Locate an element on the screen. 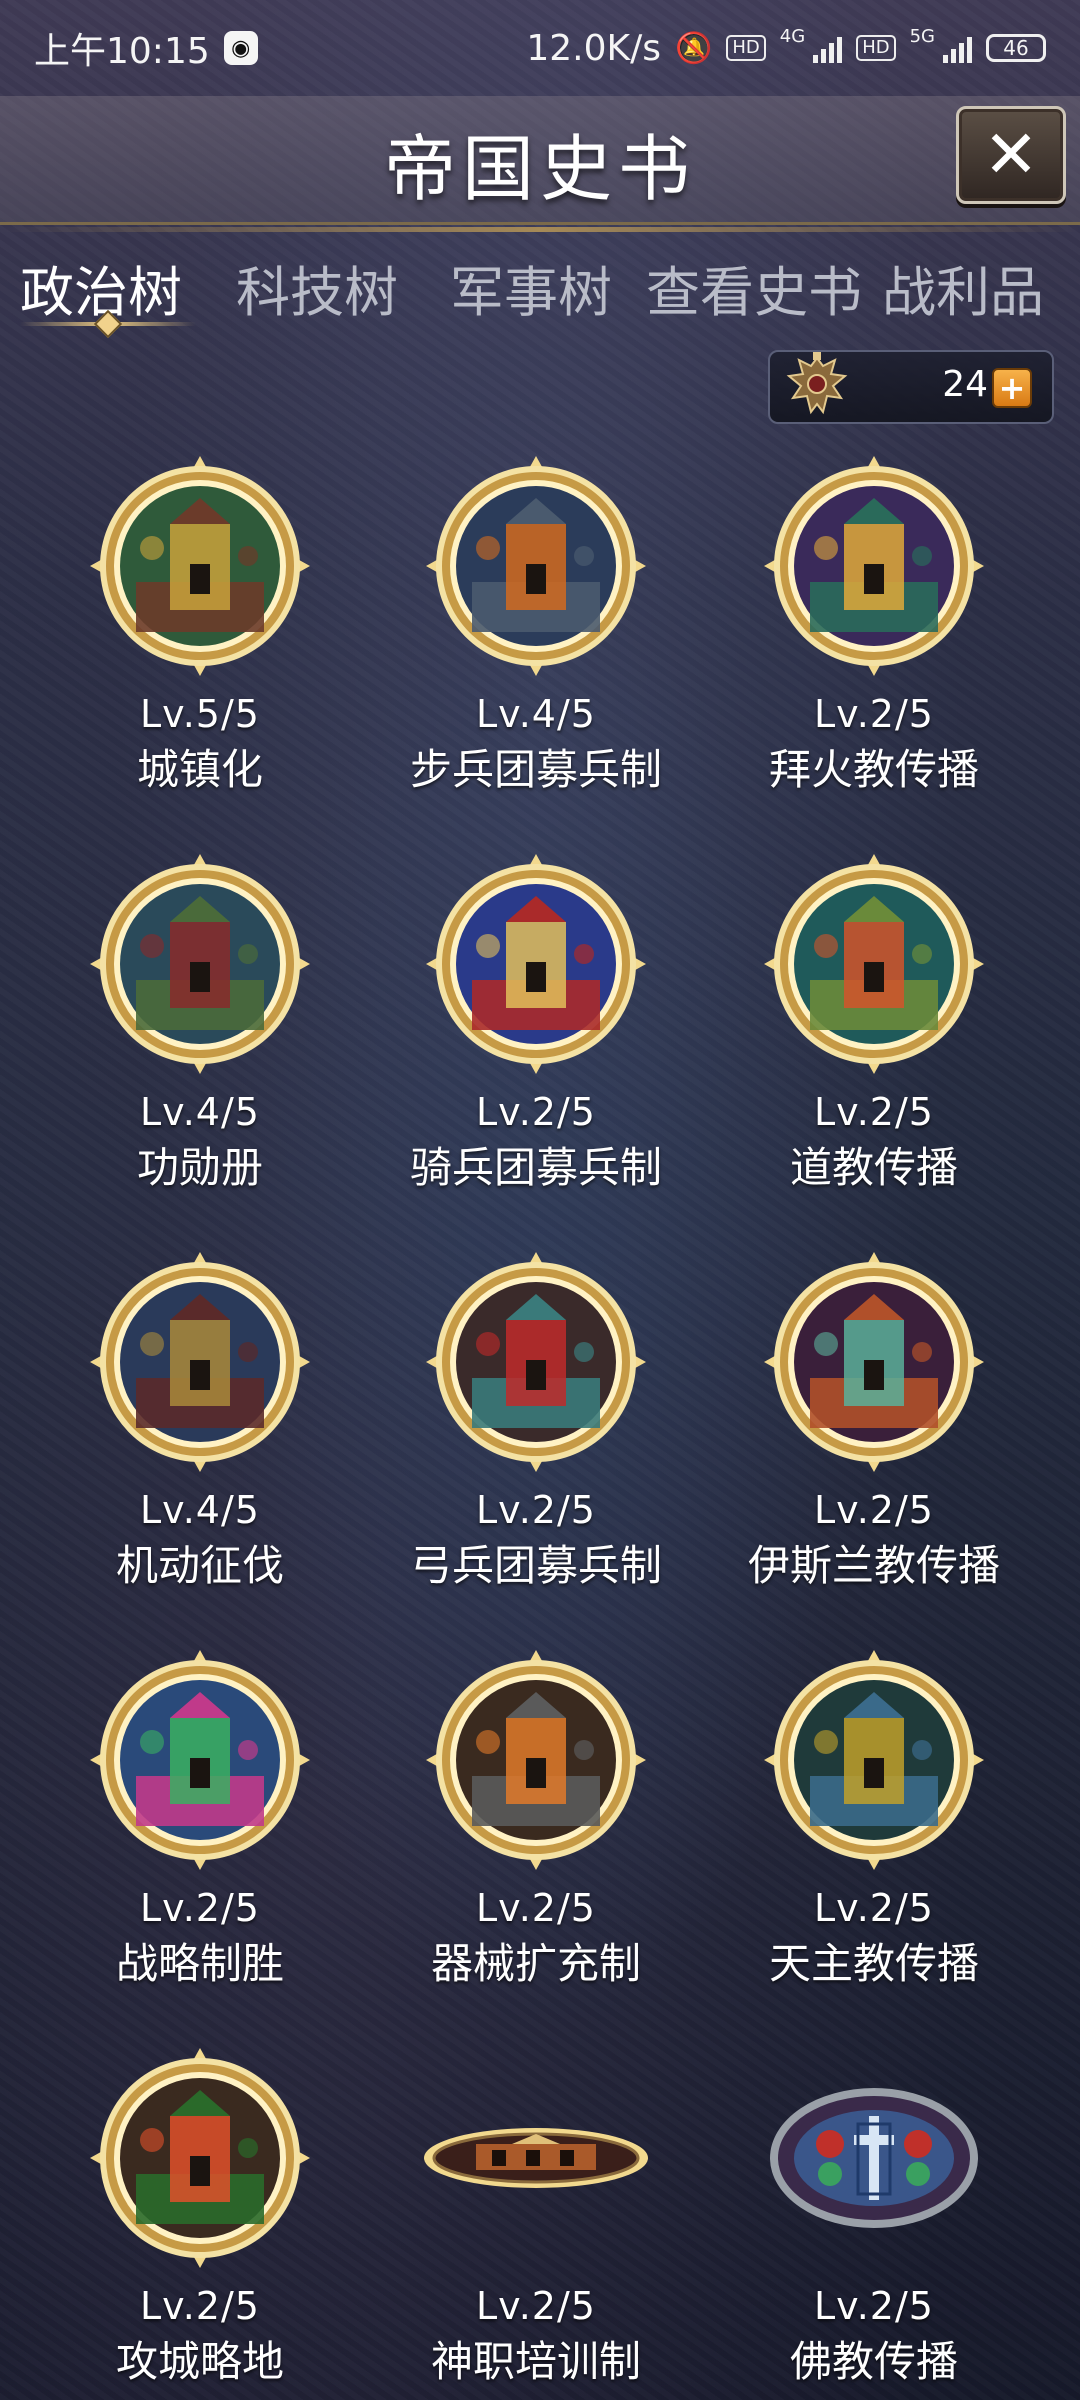 Image resolution: width=1080 pixels, height=2400 pixels. mute-bell-icon: 🔕 is located at coordinates (694, 48).